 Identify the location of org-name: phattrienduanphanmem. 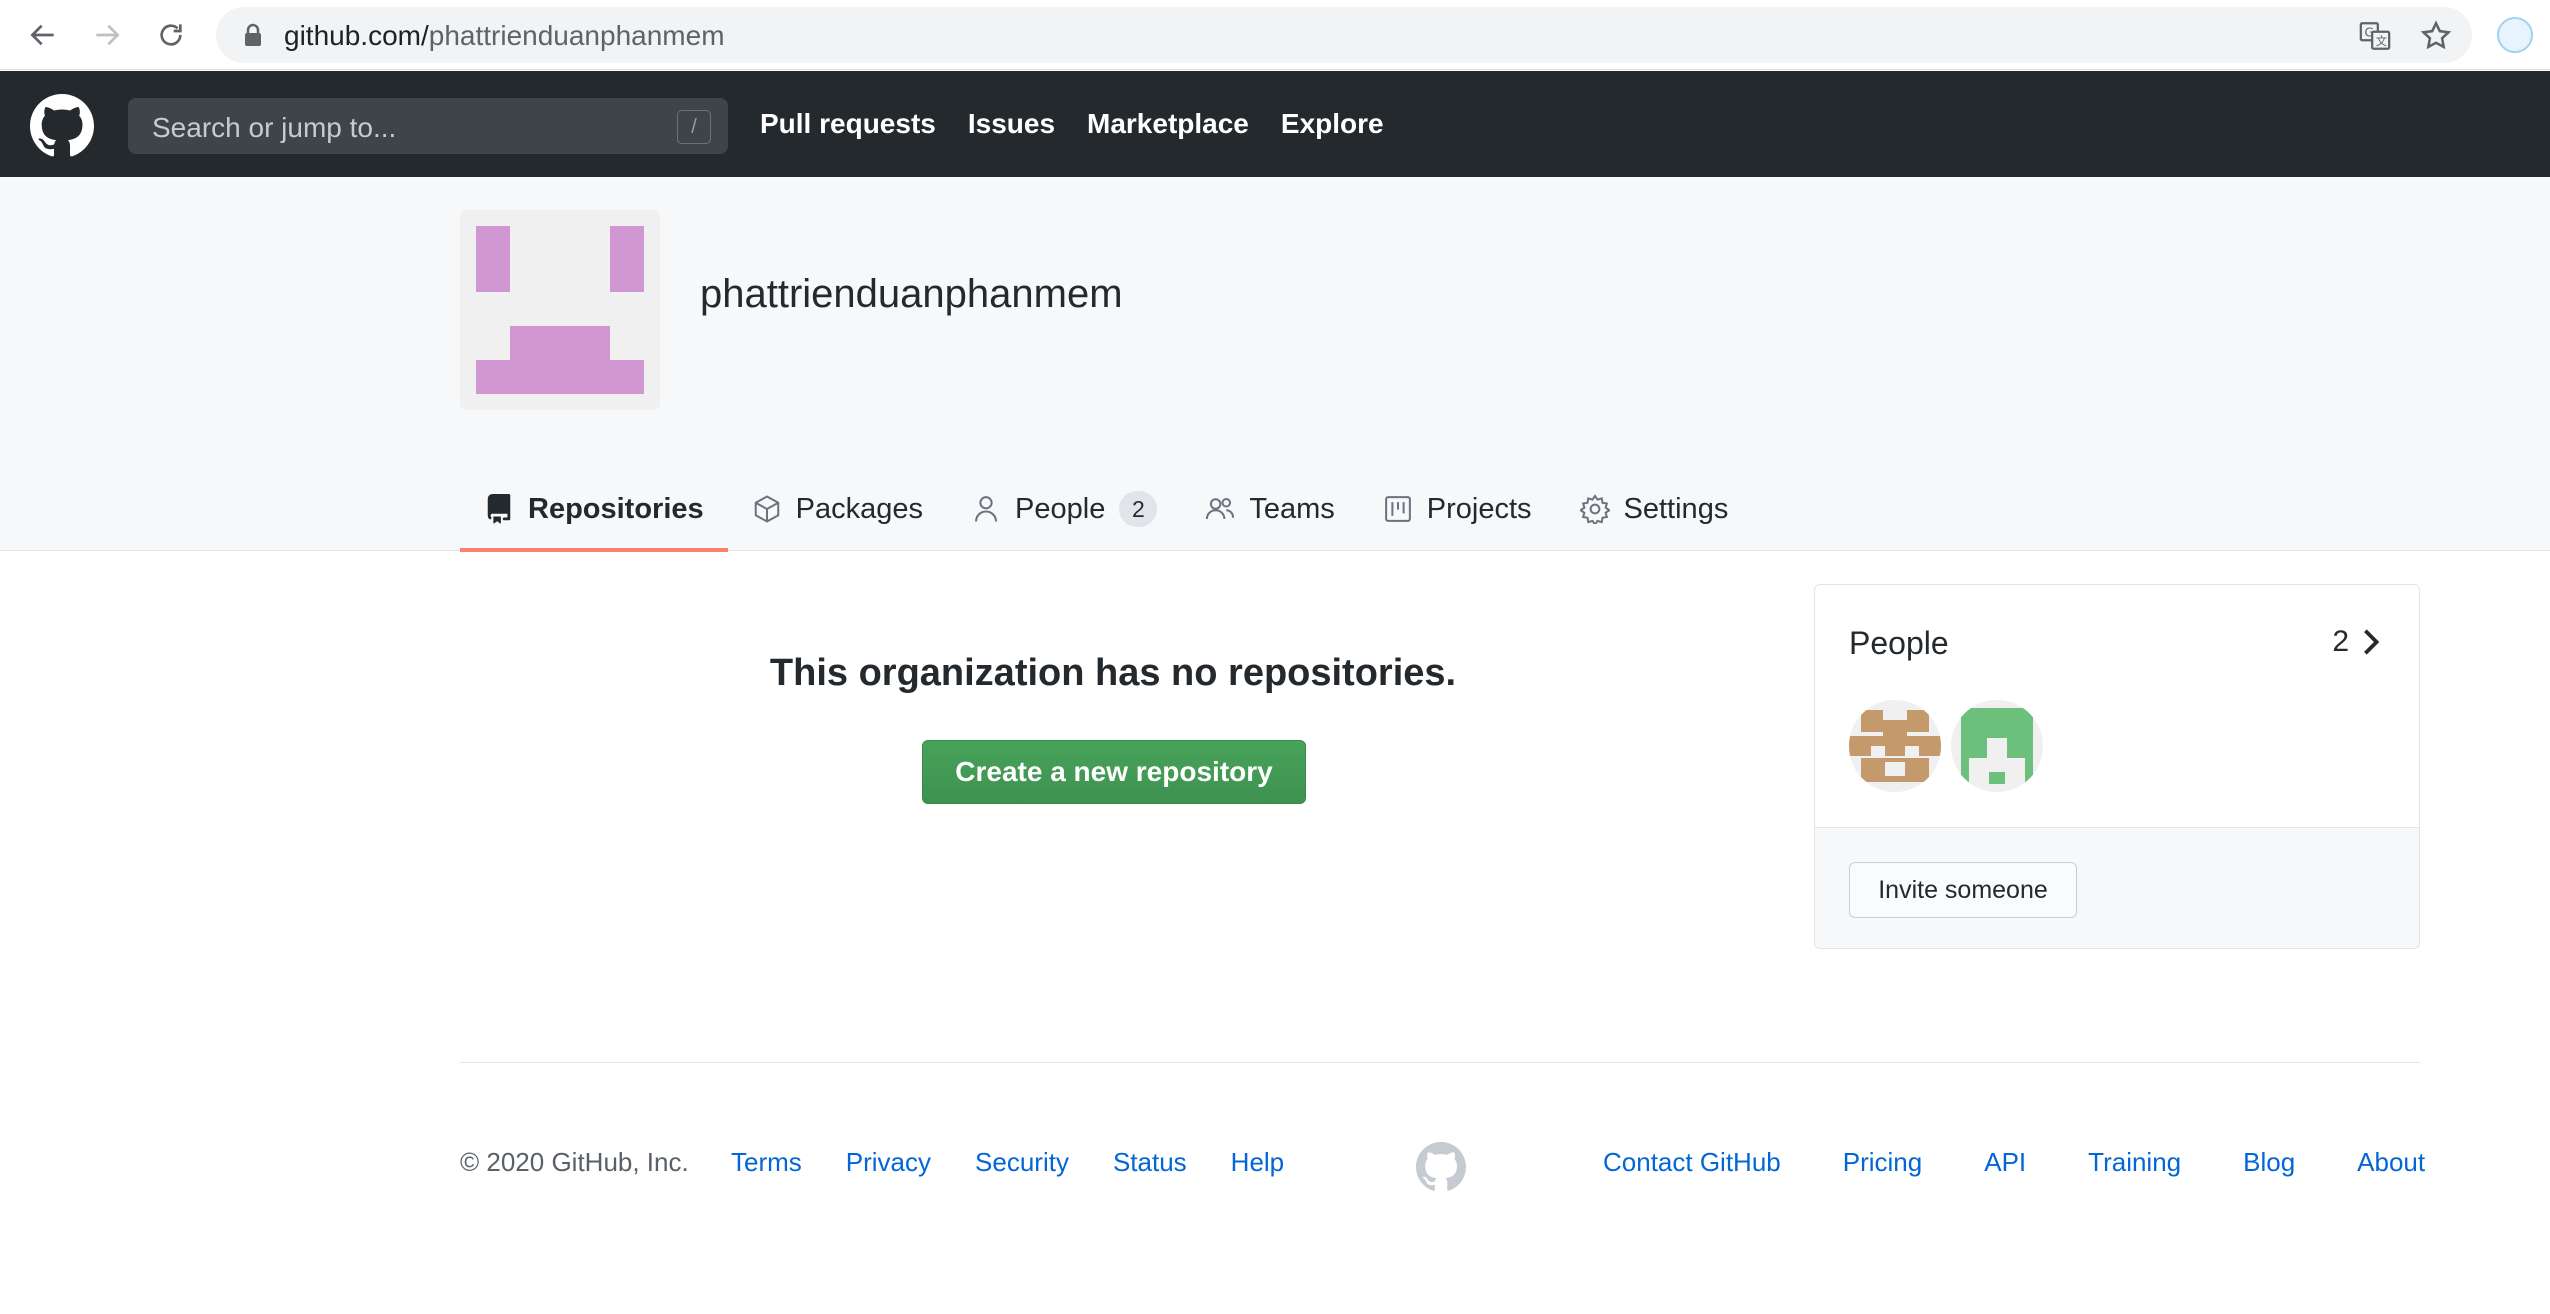
(911, 294).